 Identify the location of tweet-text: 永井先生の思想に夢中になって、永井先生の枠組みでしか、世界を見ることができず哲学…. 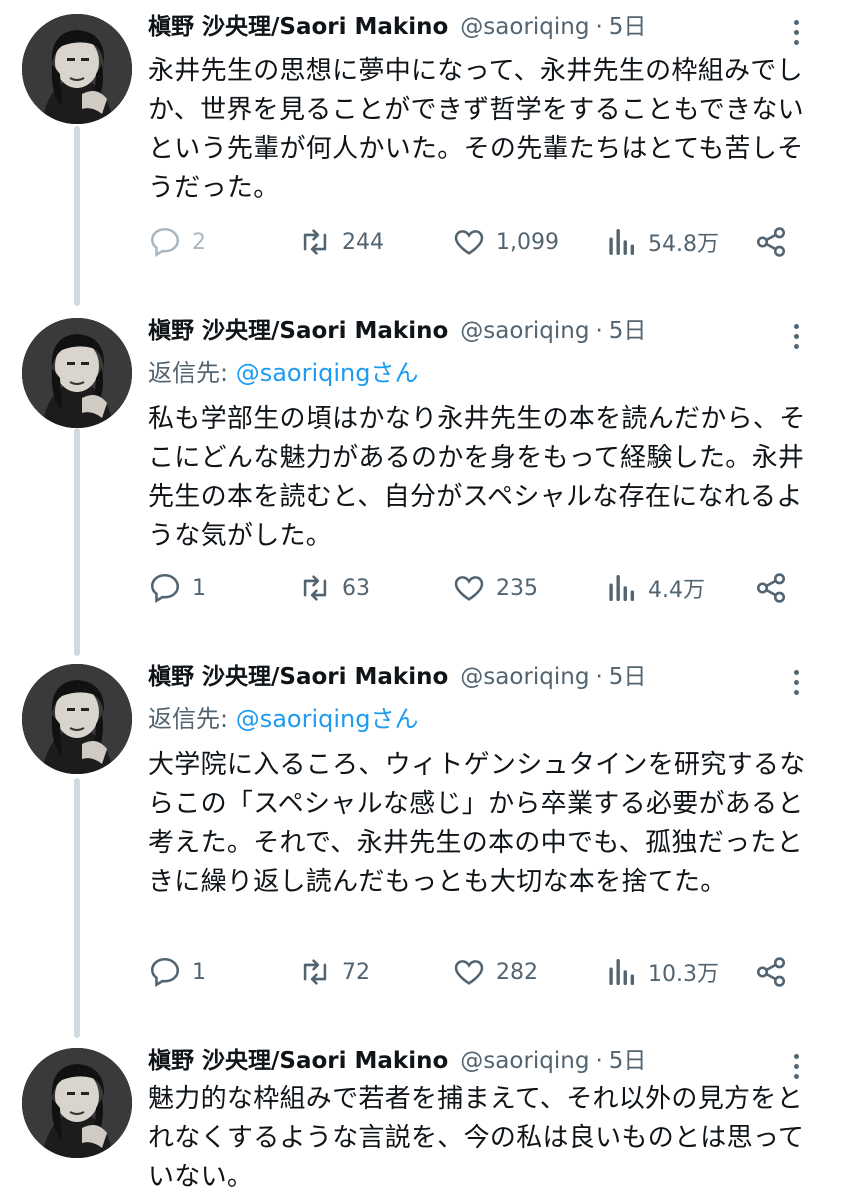
(476, 129).